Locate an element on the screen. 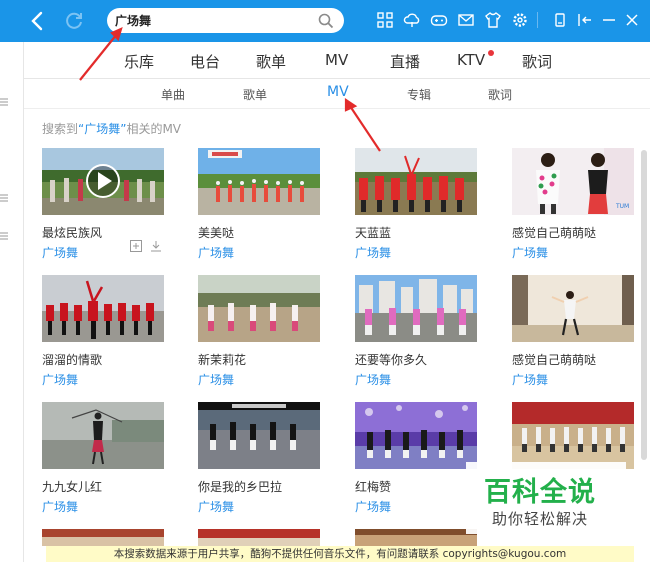 The height and width of the screenshot is (562, 650). subtab-lyrics: 歌词 is located at coordinates (500, 94).